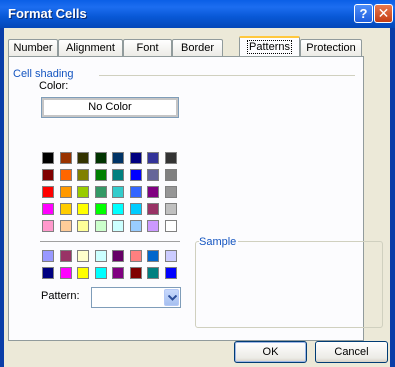 This screenshot has width=395, height=367. What do you see at coordinates (351, 352) in the screenshot?
I see `cancel-button: Cancel` at bounding box center [351, 352].